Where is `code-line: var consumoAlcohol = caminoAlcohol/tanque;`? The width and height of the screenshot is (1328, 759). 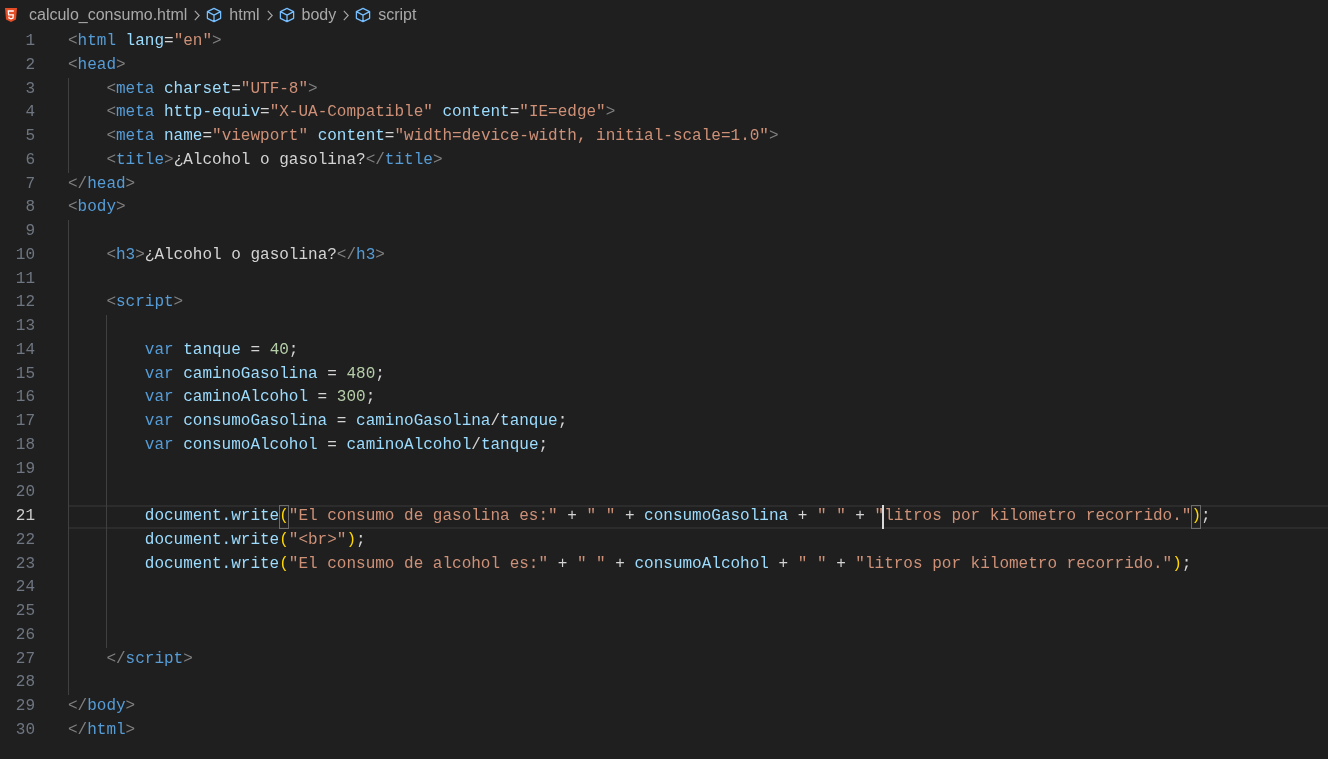 code-line: var consumoAlcohol = caminoAlcohol/tanque; is located at coordinates (346, 445).